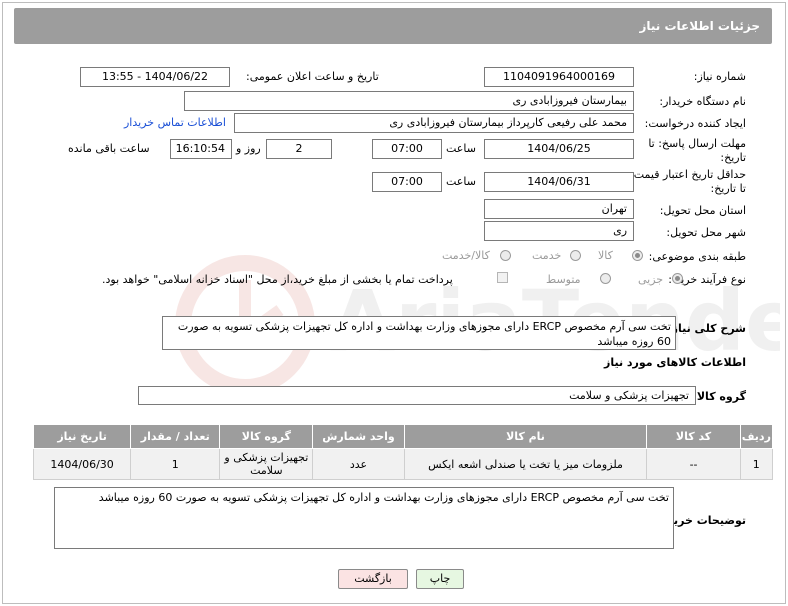 This screenshot has height=606, width=788. I want to click on process-option-minor: جزیی, so click(651, 279).